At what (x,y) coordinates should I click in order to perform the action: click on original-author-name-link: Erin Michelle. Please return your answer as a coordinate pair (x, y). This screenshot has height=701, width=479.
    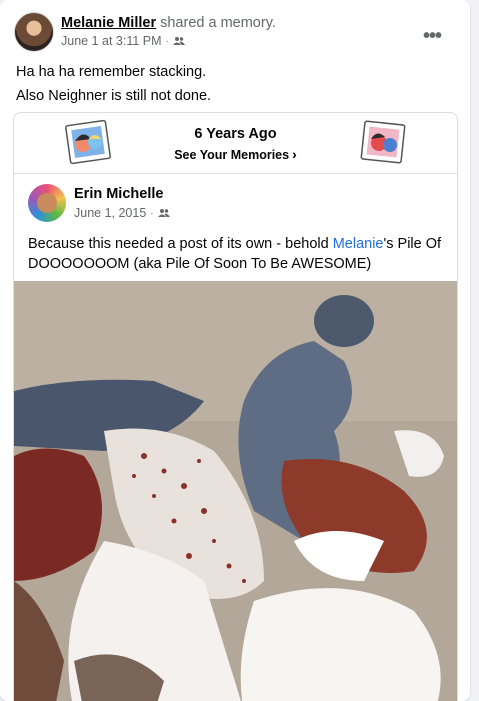
    Looking at the image, I should click on (118, 194).